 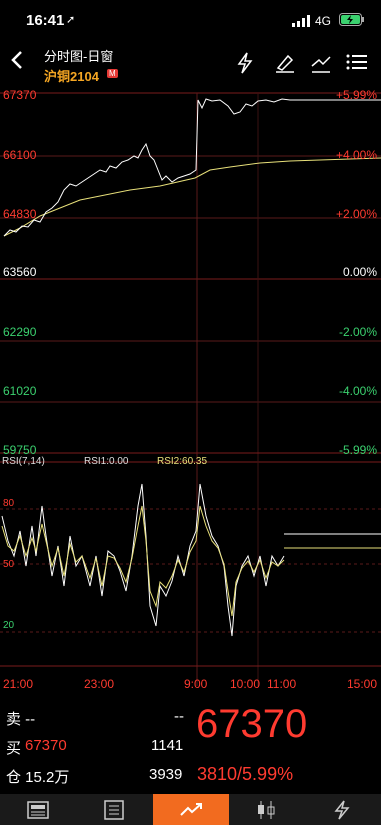 What do you see at coordinates (190, 63) in the screenshot?
I see `header: 分时图-日窗 沪铜2104 M` at bounding box center [190, 63].